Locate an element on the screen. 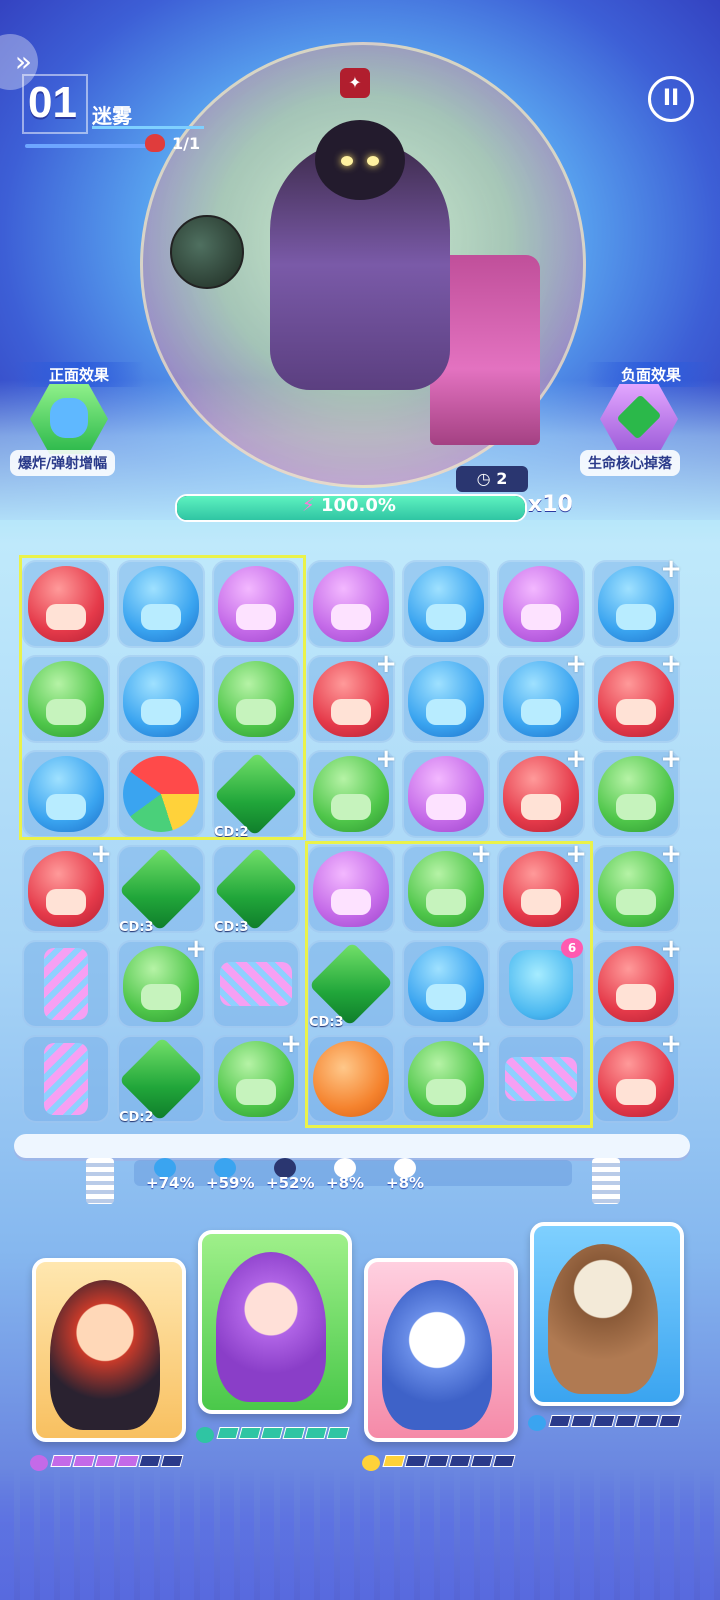  character-energy-bar is located at coordinates (439, 1461).